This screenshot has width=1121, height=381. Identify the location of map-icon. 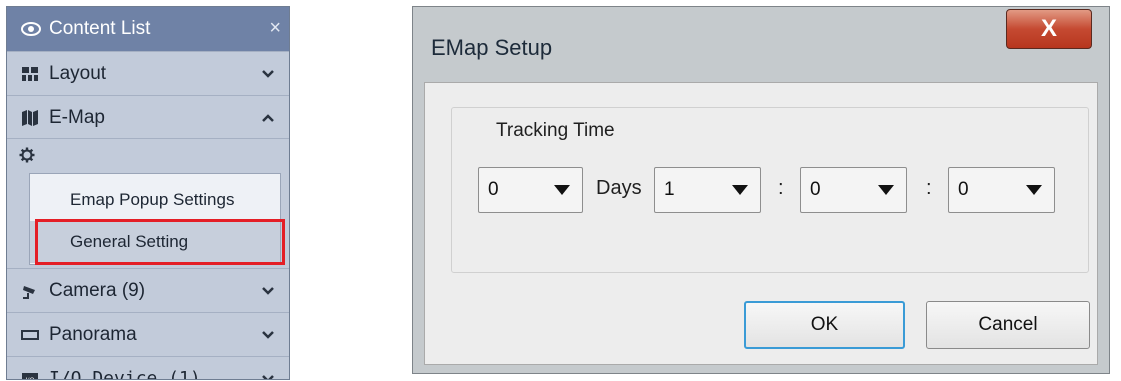
(30, 118).